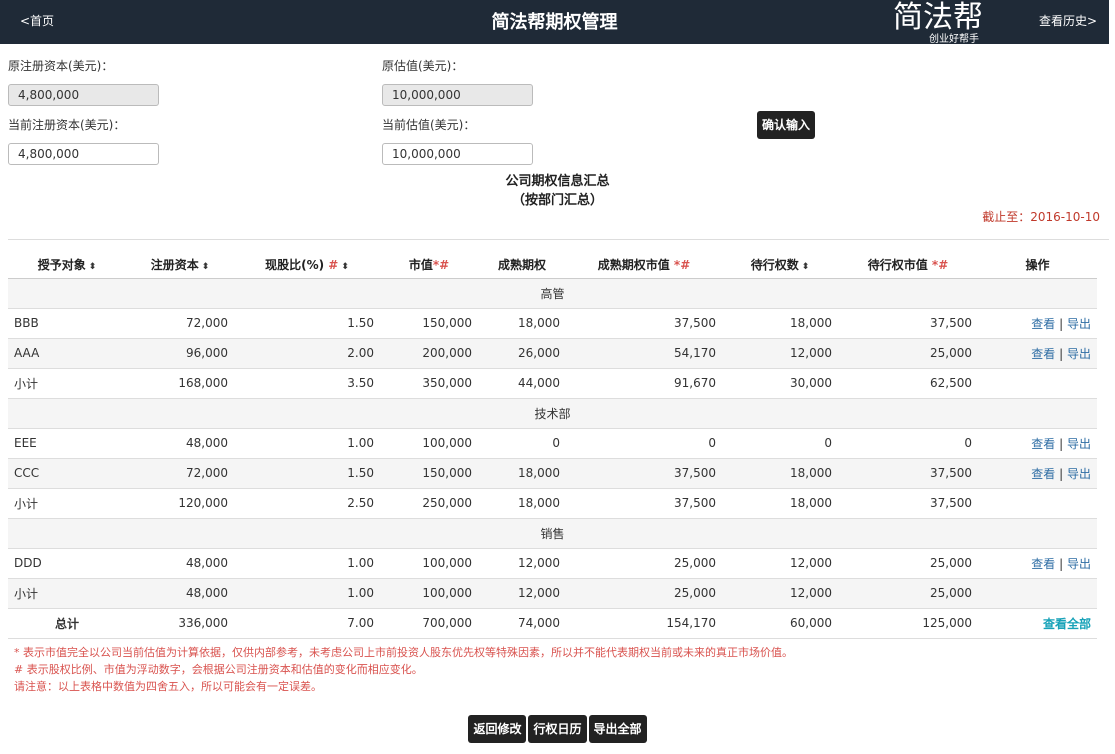 This screenshot has width=1115, height=754. What do you see at coordinates (557, 181) in the screenshot?
I see `summary-title: 公司期权信息汇总` at bounding box center [557, 181].